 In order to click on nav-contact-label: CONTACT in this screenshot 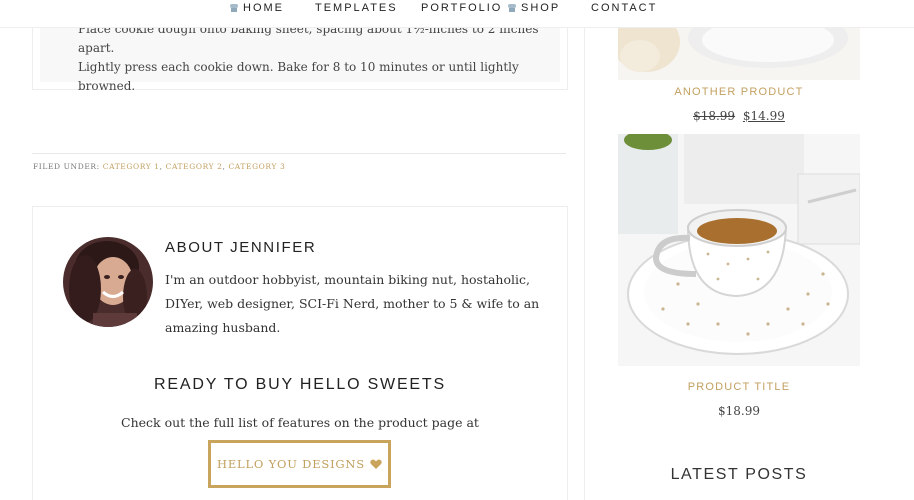, I will do `click(624, 8)`.